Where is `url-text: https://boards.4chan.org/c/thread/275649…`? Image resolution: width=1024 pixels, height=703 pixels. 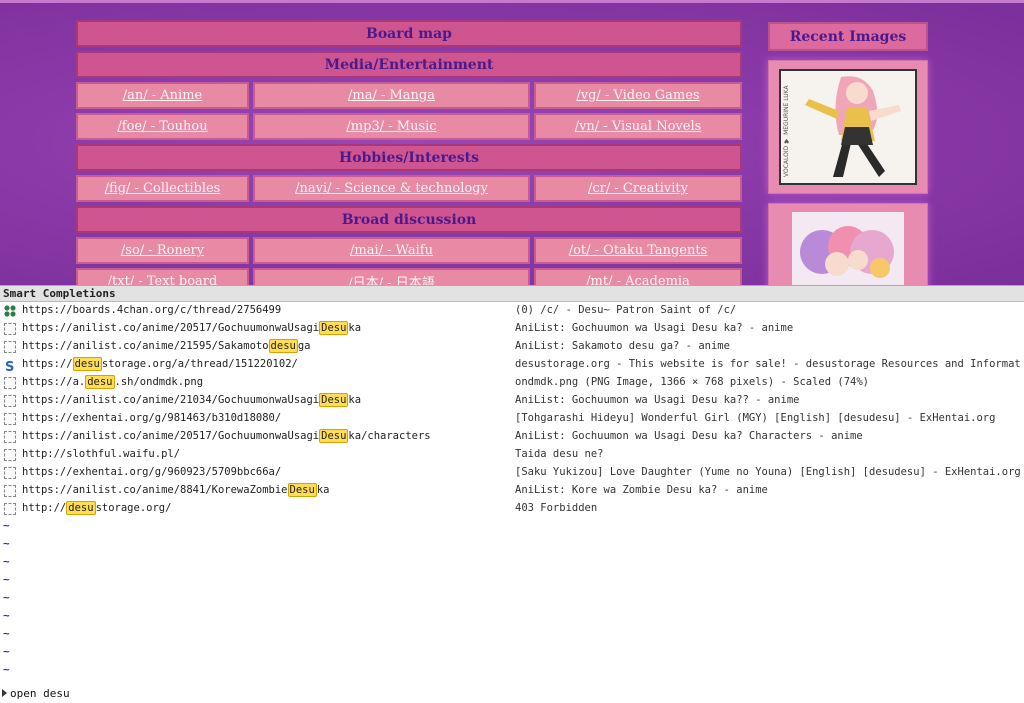
url-text: https://boards.4chan.org/c/thread/275649… is located at coordinates (152, 310).